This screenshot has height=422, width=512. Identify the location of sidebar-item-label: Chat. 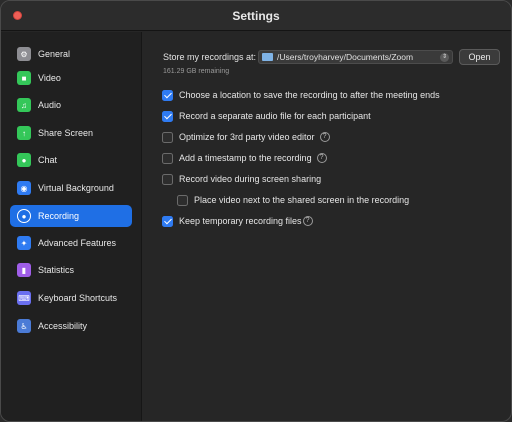
(48, 160).